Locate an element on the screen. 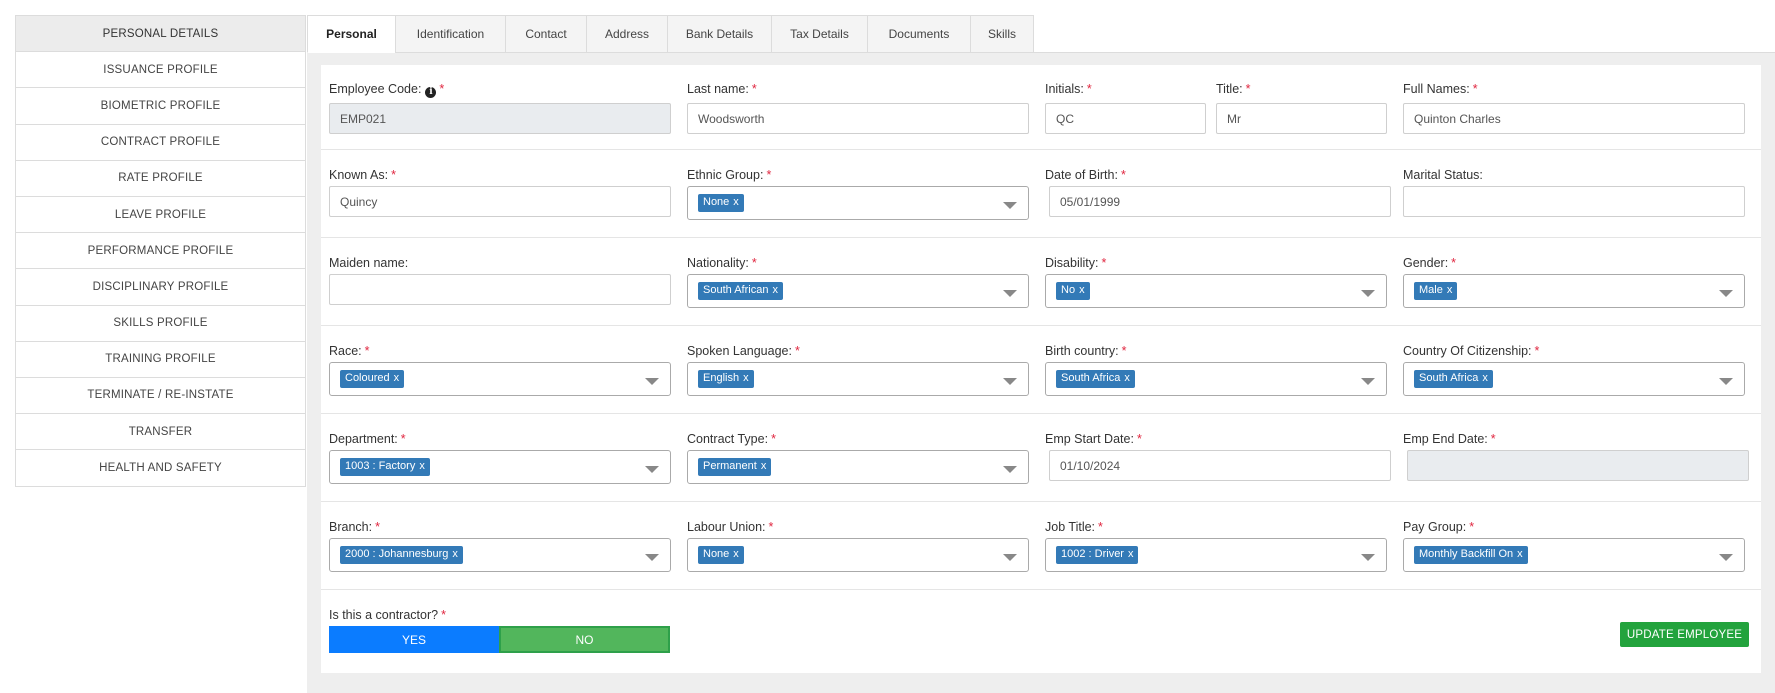 This screenshot has height=693, width=1775. job-title-select: 1002 : Driver x is located at coordinates (1216, 555).